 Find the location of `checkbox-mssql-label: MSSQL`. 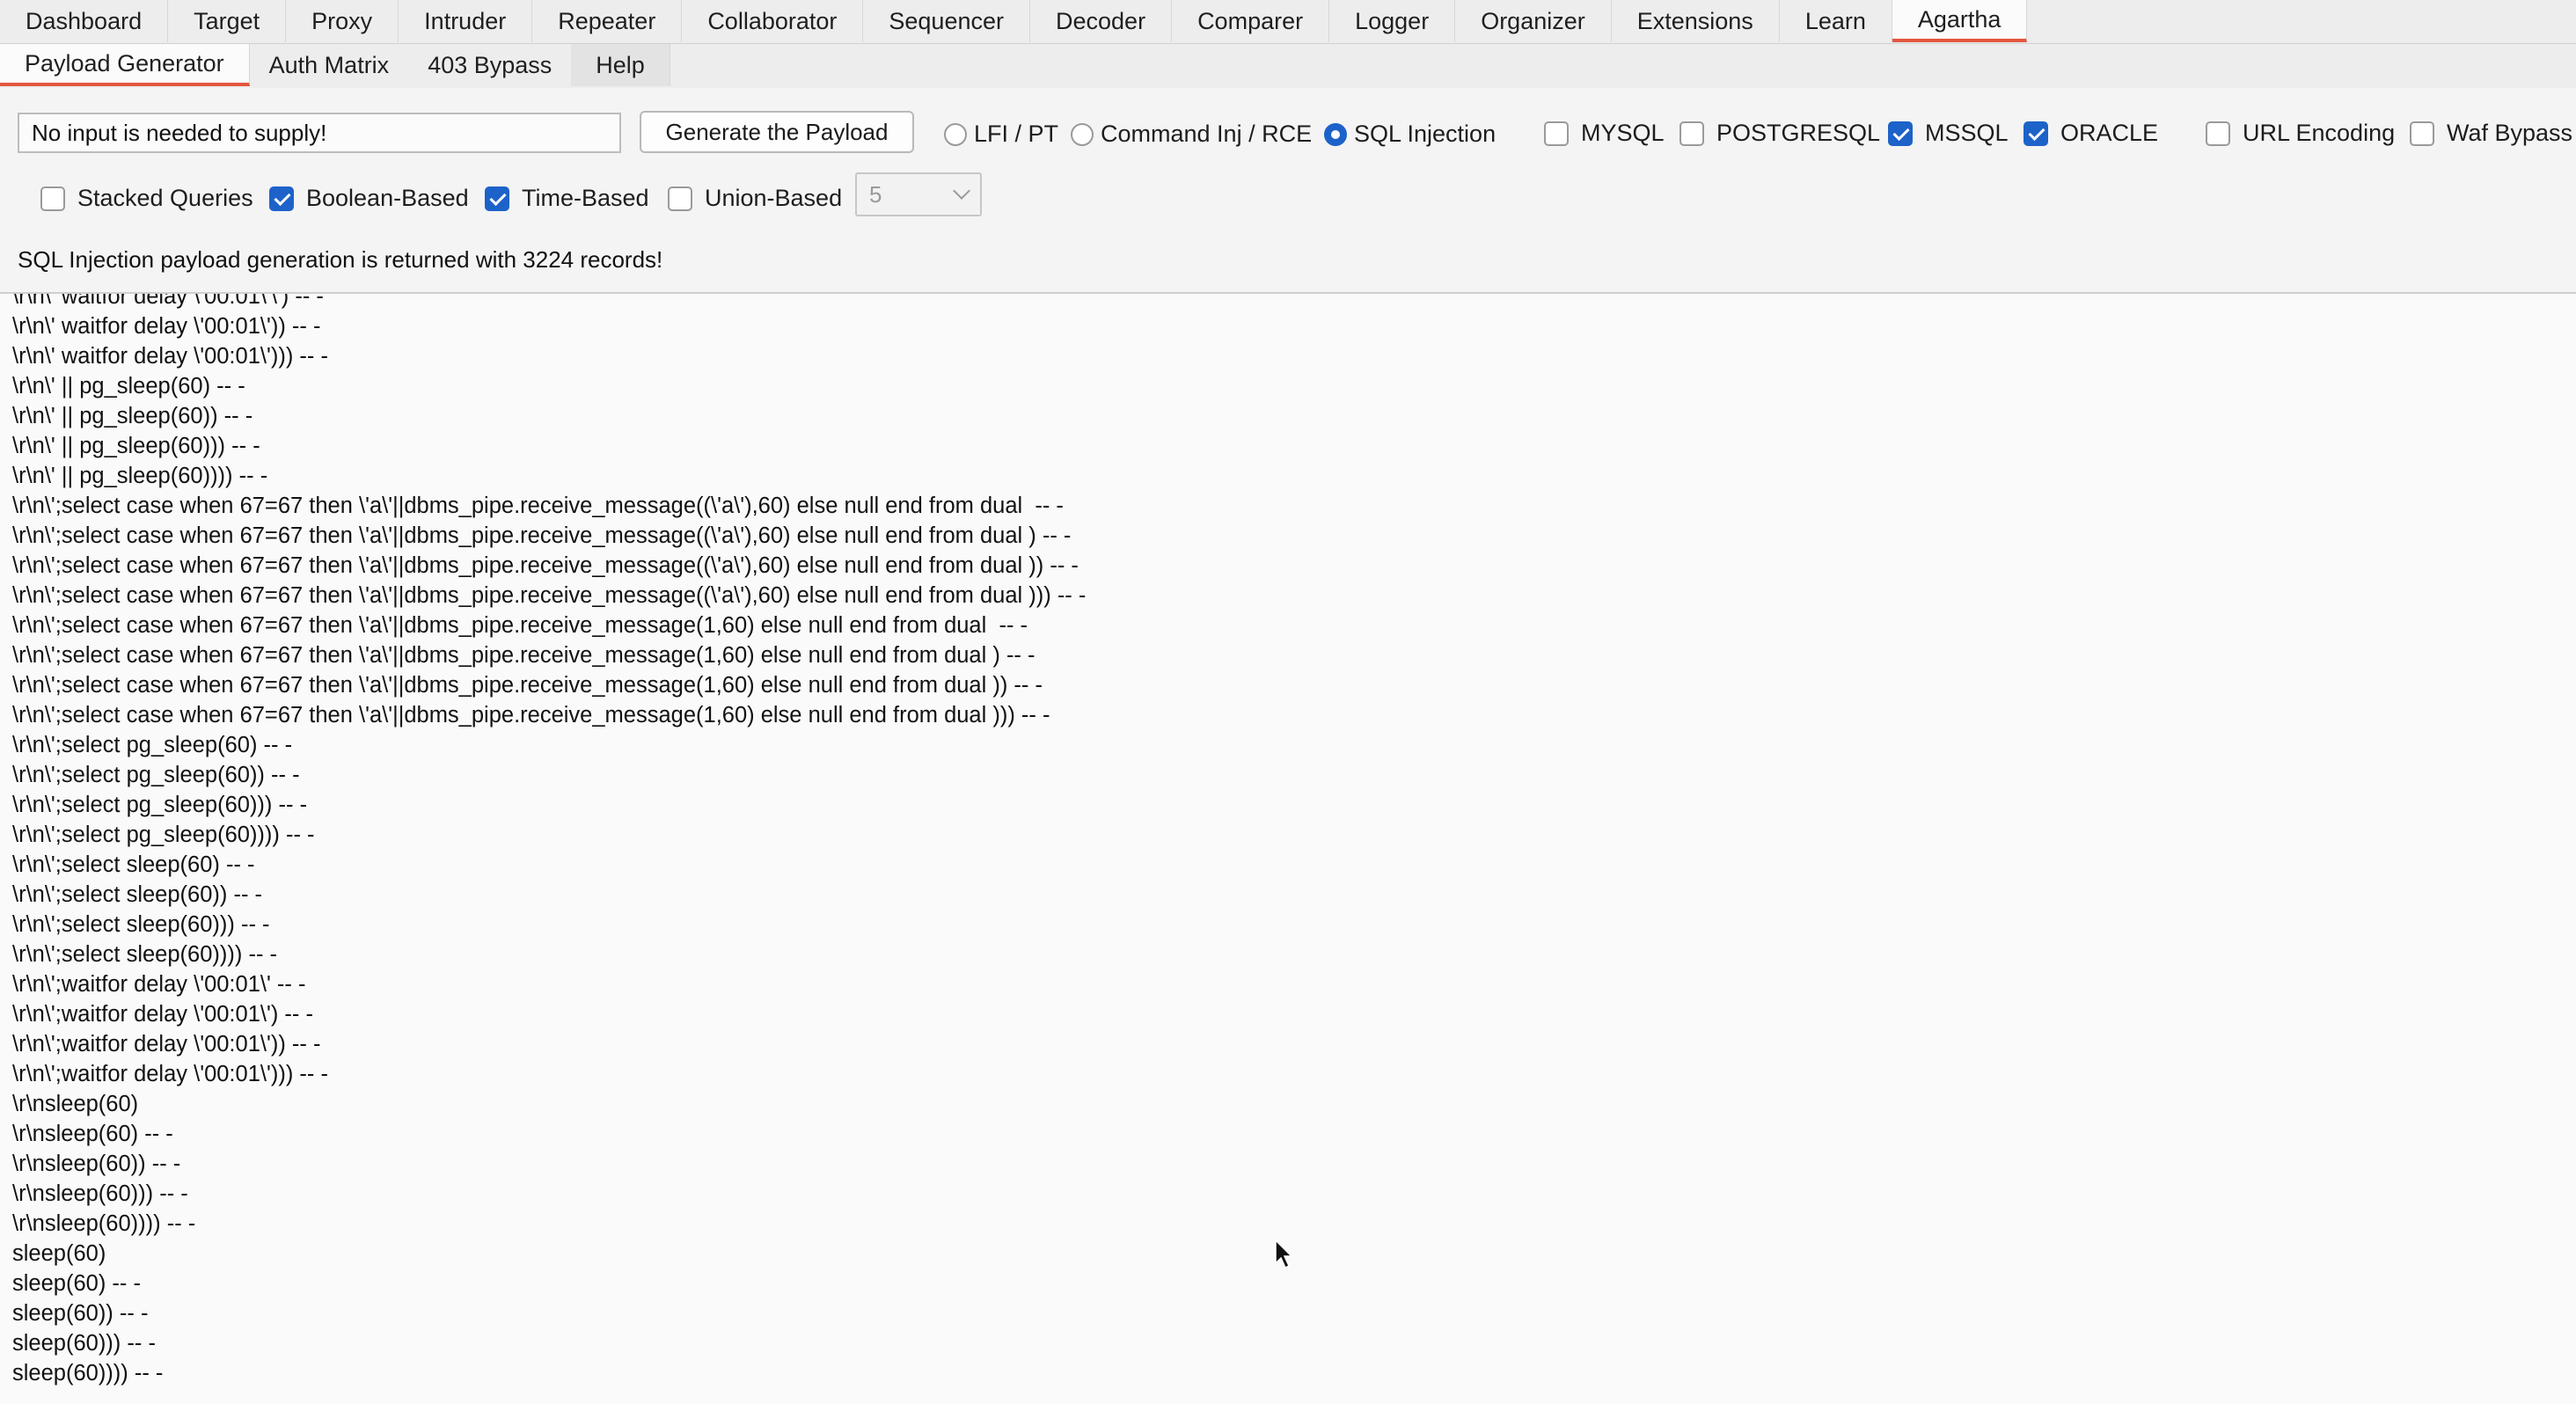

checkbox-mssql-label: MSSQL is located at coordinates (1967, 133).